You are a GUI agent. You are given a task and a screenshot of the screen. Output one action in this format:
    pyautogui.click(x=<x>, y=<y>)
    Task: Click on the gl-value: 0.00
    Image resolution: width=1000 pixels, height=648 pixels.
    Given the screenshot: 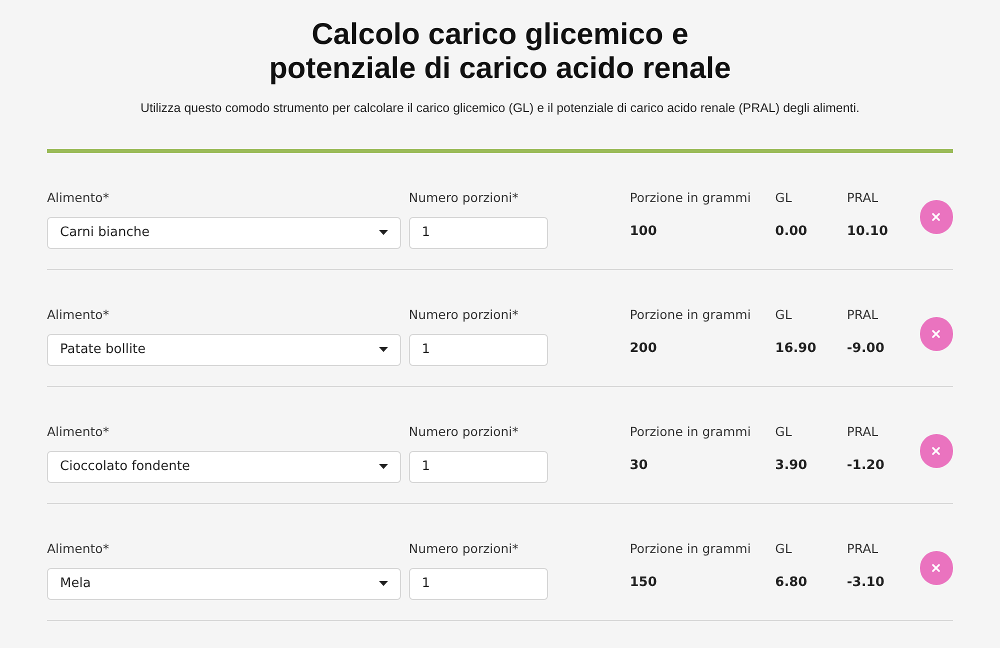 What is the action you would take?
    pyautogui.click(x=791, y=231)
    